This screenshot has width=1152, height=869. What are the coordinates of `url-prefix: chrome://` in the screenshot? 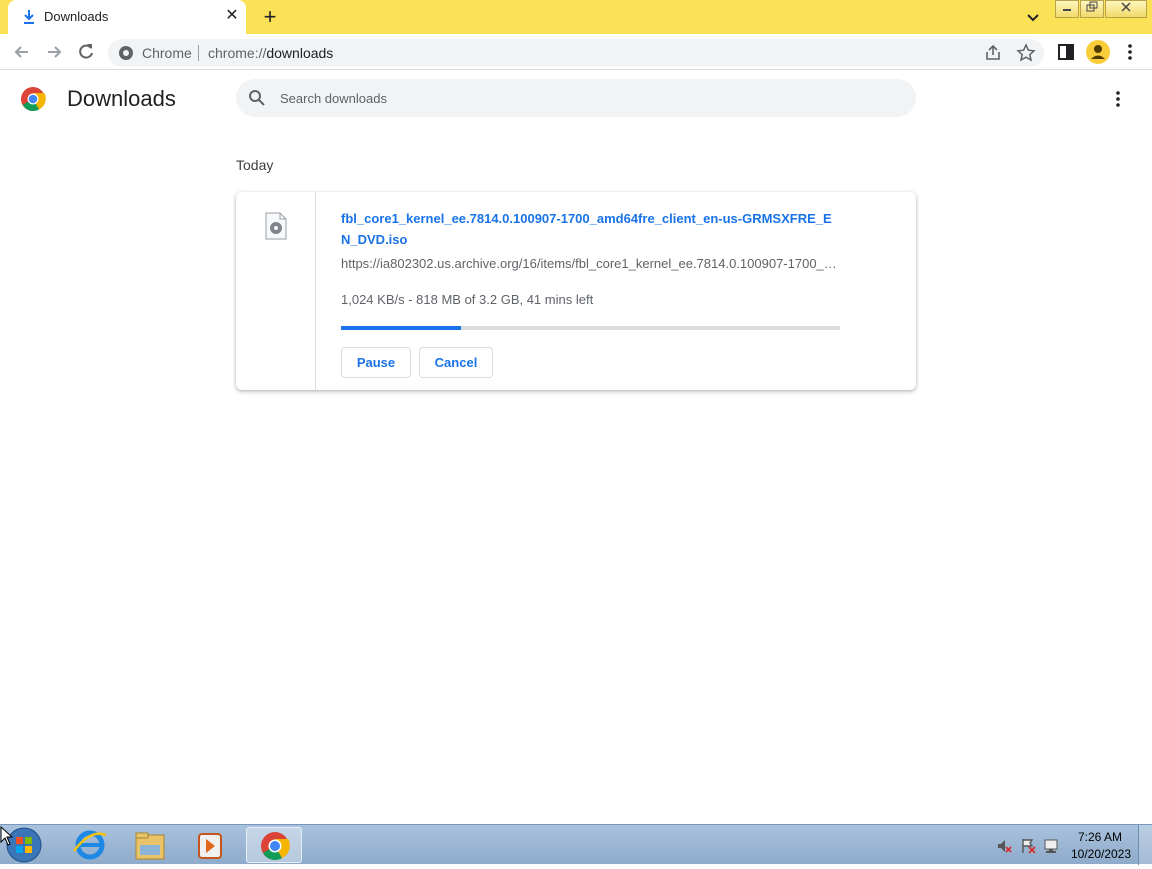 It's located at (237, 53).